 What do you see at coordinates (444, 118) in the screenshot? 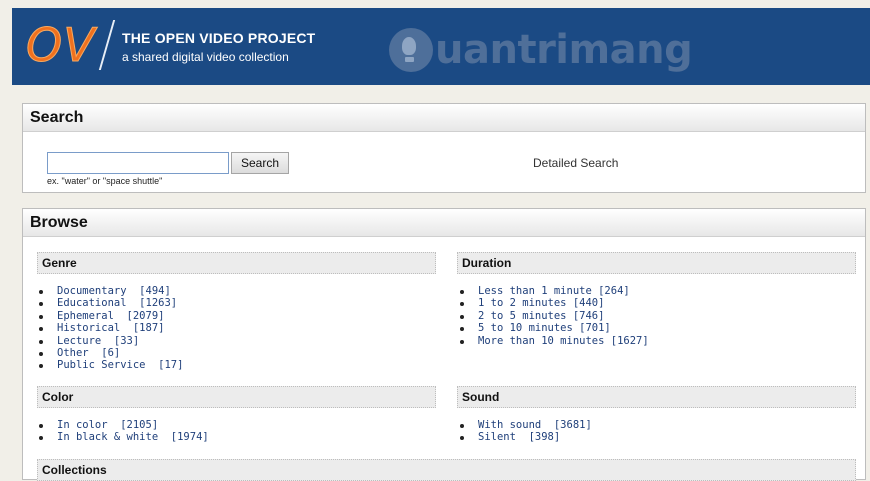
I see `search-heading: Search` at bounding box center [444, 118].